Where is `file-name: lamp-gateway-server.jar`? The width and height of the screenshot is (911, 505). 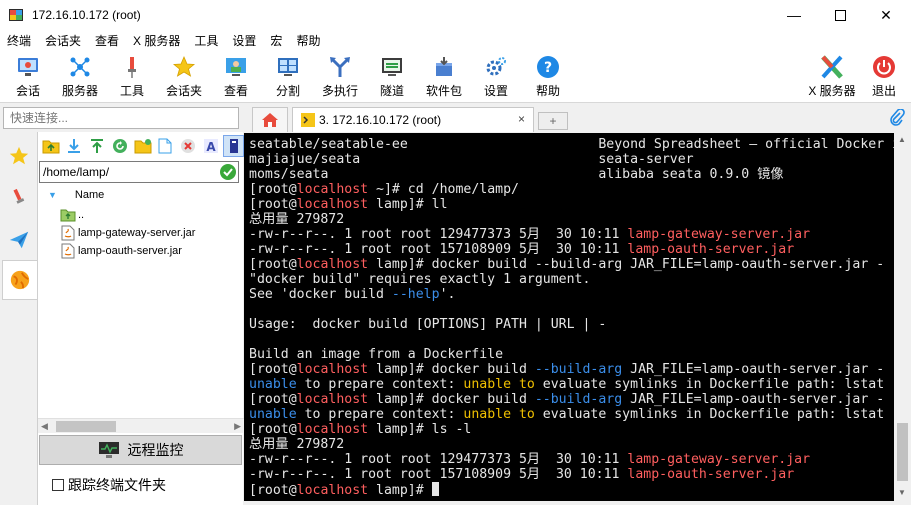
file-name: lamp-gateway-server.jar is located at coordinates (137, 233).